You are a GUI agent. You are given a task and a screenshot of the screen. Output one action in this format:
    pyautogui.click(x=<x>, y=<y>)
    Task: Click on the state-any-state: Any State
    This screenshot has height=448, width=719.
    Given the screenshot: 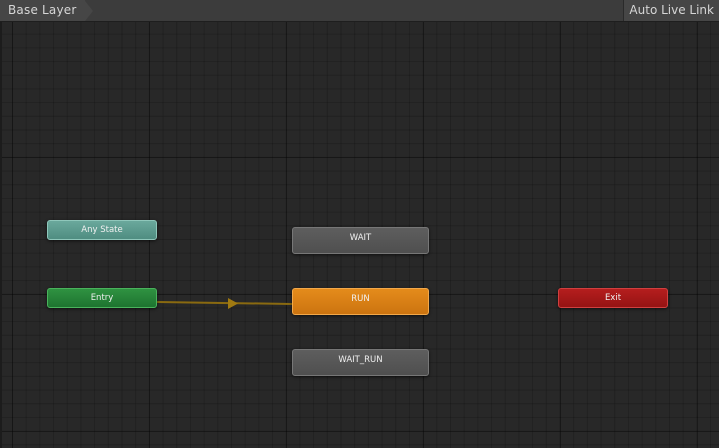 What is the action you would take?
    pyautogui.click(x=102, y=230)
    